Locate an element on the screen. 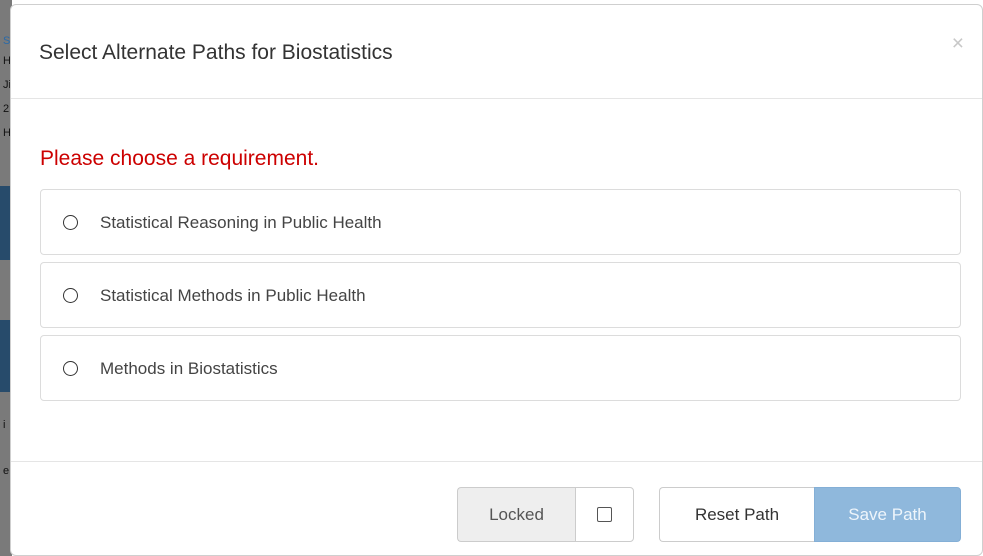 Image resolution: width=983 pixels, height=556 pixels. requirement-option-label: Statistical Methods in Public Health is located at coordinates (233, 295).